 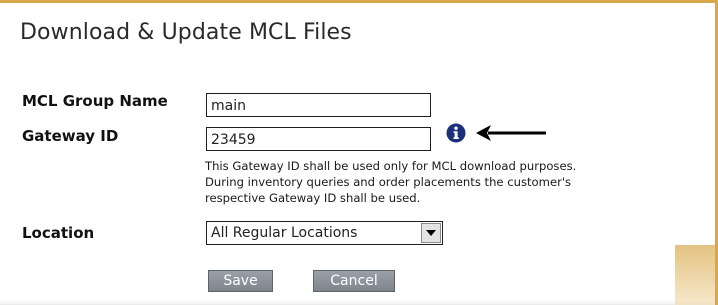 I want to click on gateway-id-note-line: respective Gateway ID shall be used., so click(x=313, y=198).